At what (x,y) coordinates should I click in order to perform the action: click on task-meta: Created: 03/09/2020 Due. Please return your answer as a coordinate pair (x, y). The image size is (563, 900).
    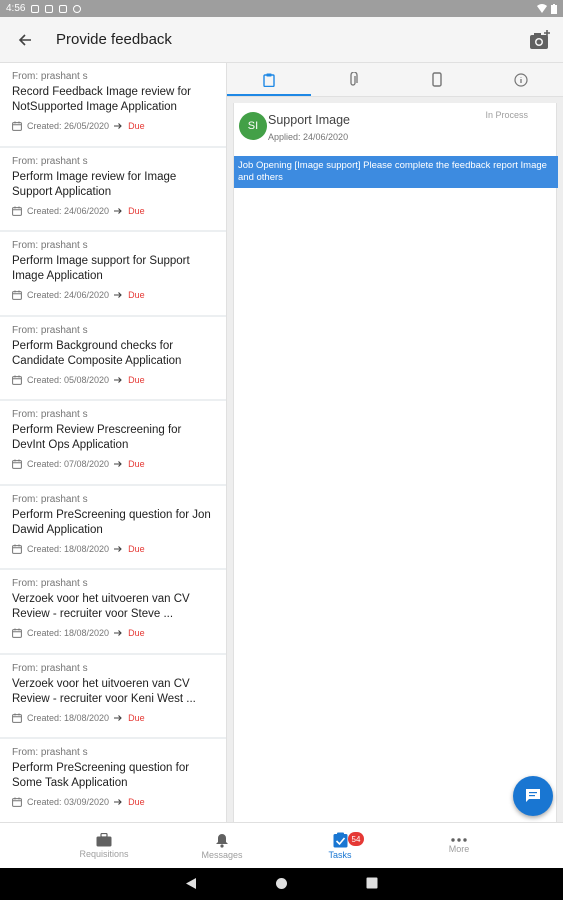
    Looking at the image, I should click on (114, 802).